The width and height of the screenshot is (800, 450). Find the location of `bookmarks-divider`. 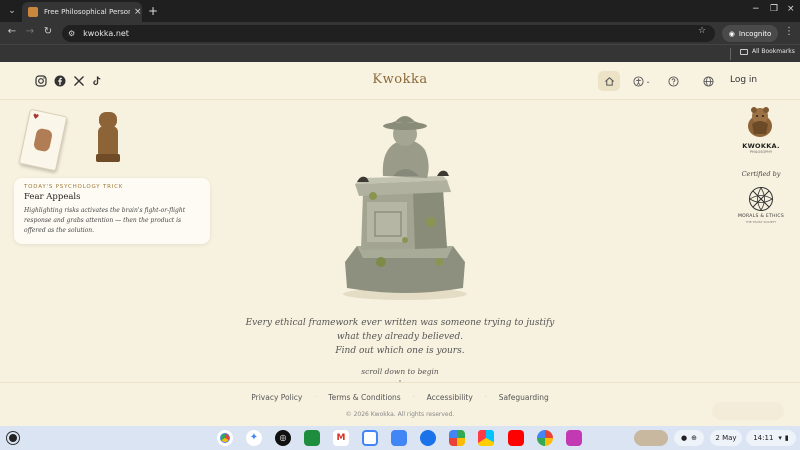

bookmarks-divider is located at coordinates (730, 54).